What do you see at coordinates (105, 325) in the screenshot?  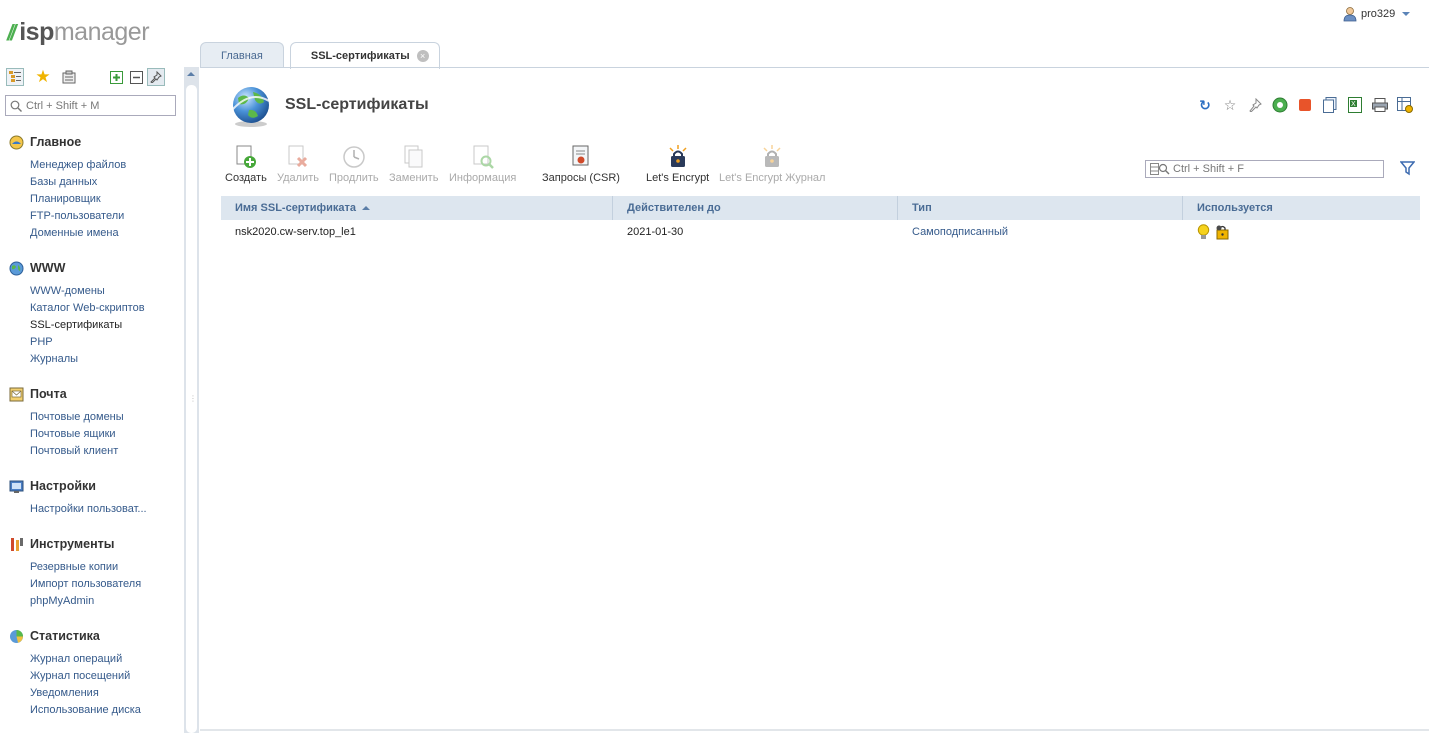 I see `sidebar-item-ssl-certificates: SSL-сертификаты` at bounding box center [105, 325].